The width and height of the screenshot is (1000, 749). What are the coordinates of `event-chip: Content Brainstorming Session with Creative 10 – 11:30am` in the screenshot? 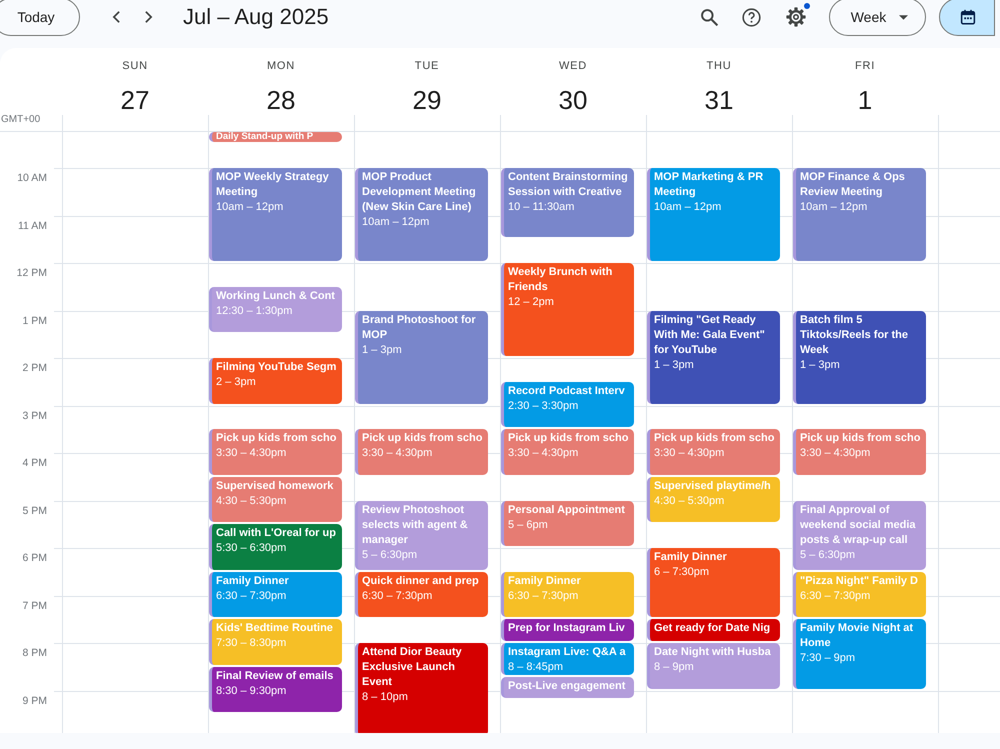 It's located at (567, 203).